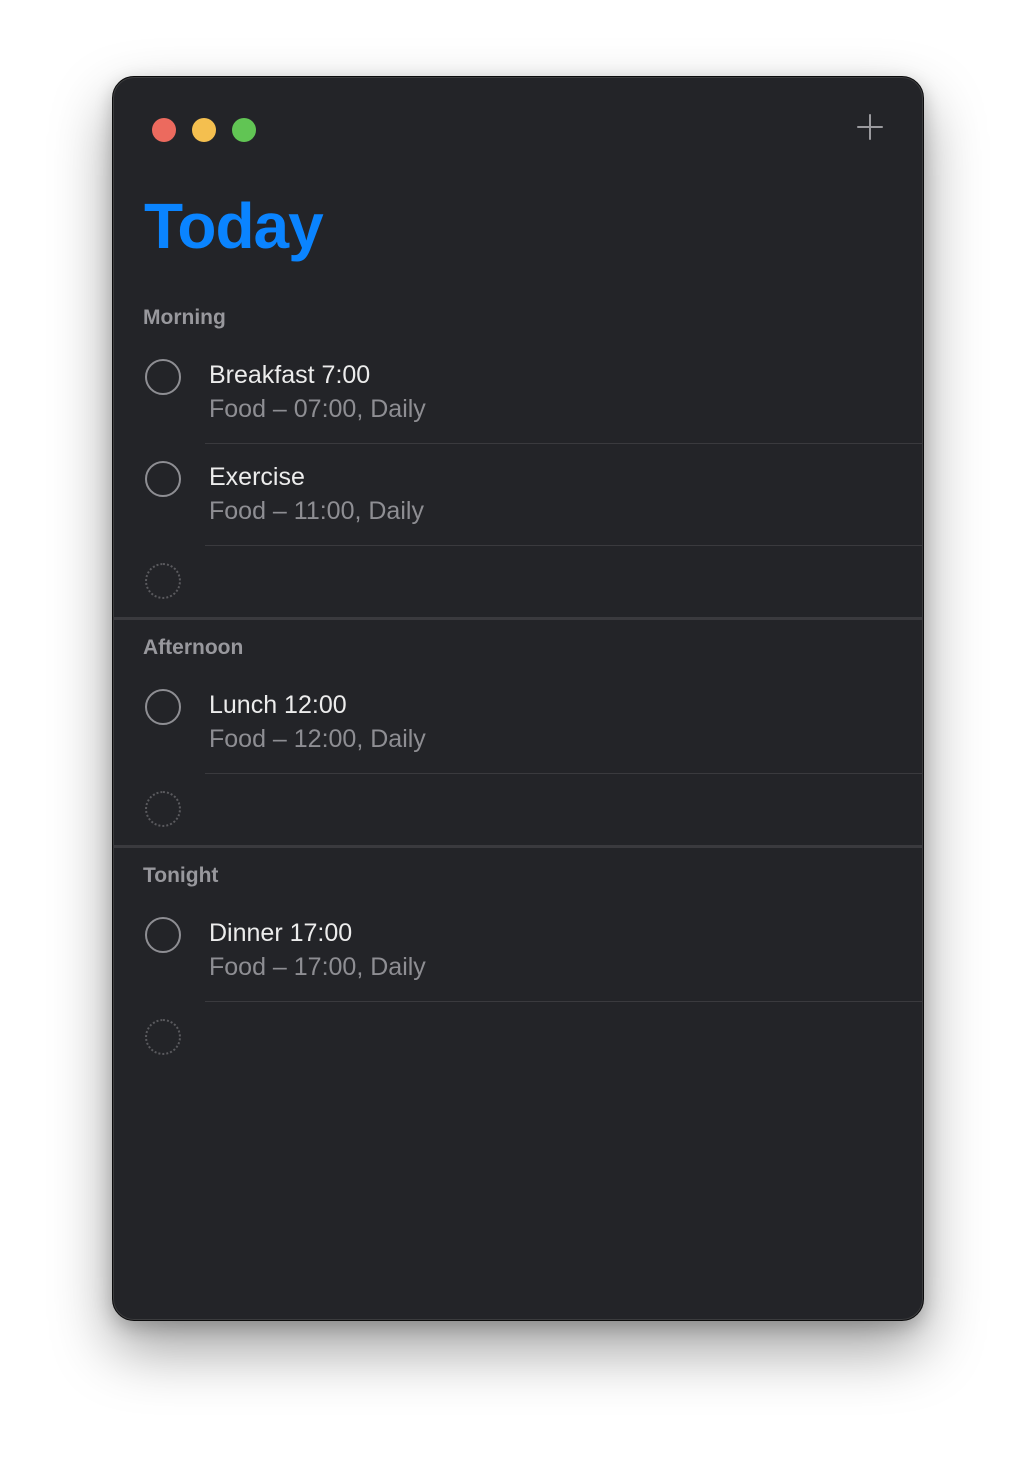 The image size is (1036, 1470). What do you see at coordinates (181, 875) in the screenshot?
I see `section-header-tonight: Tonight` at bounding box center [181, 875].